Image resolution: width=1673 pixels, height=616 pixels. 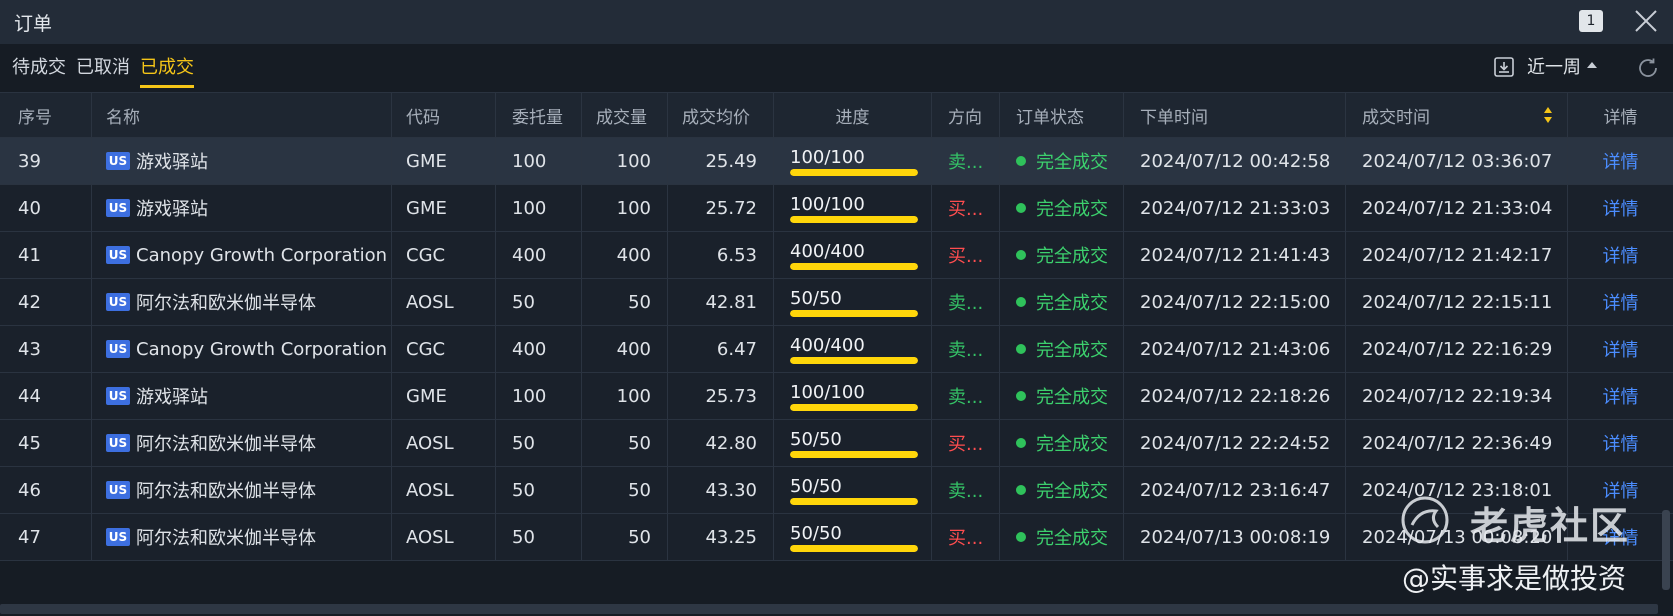 I want to click on watermark-handle: @实事求是做投资, so click(x=1514, y=578).